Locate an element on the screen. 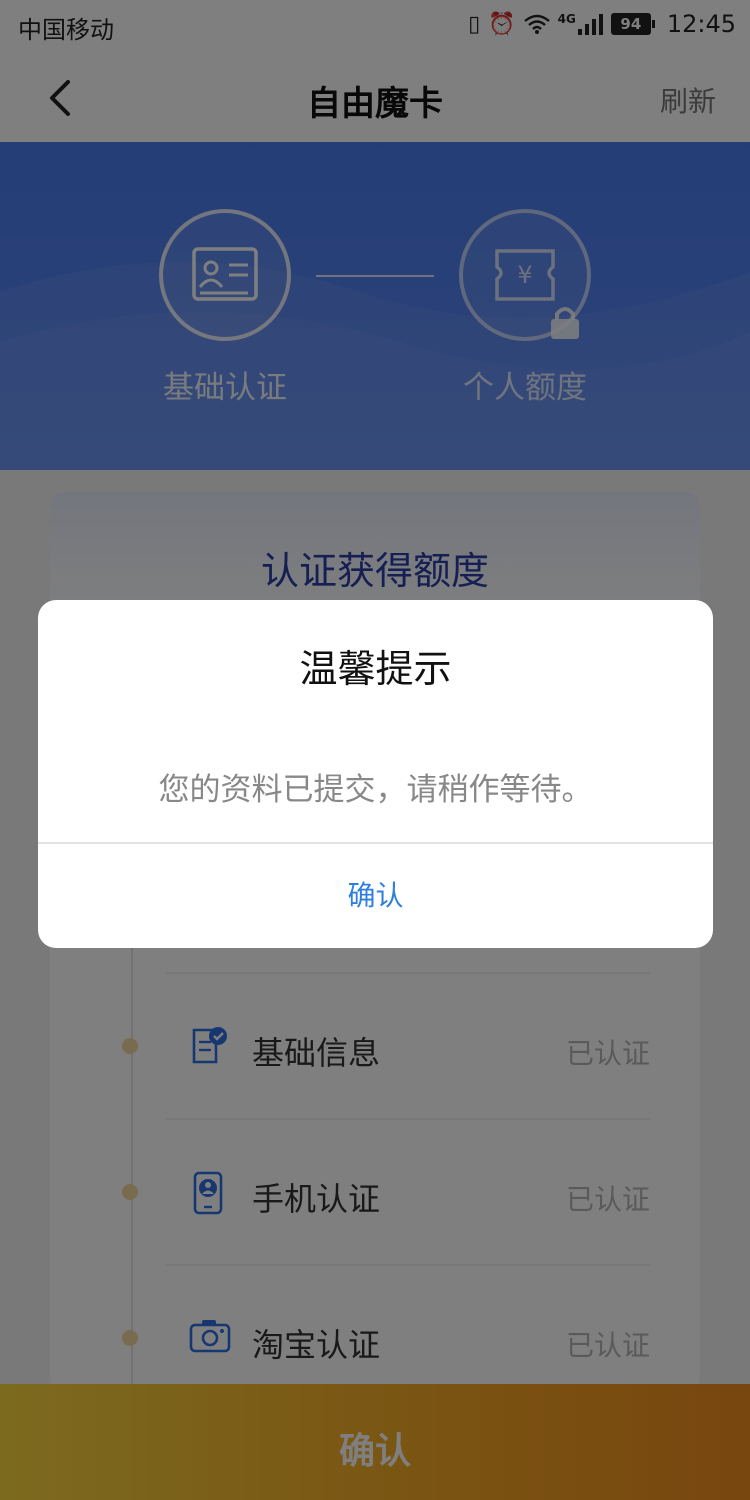 Image resolution: width=750 pixels, height=1500 pixels. dialog-title: 温馨提示 is located at coordinates (375, 669).